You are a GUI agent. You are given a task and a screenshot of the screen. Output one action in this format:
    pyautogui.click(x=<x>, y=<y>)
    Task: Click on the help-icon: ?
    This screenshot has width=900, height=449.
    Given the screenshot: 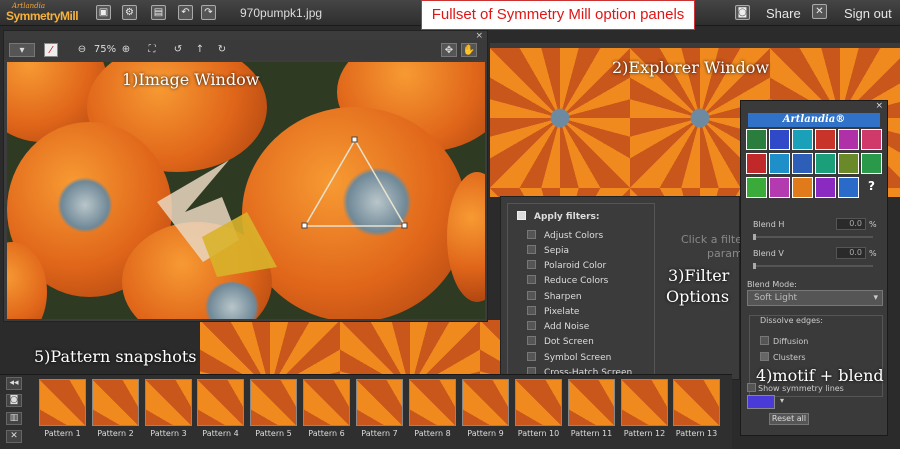 What is the action you would take?
    pyautogui.click(x=871, y=186)
    